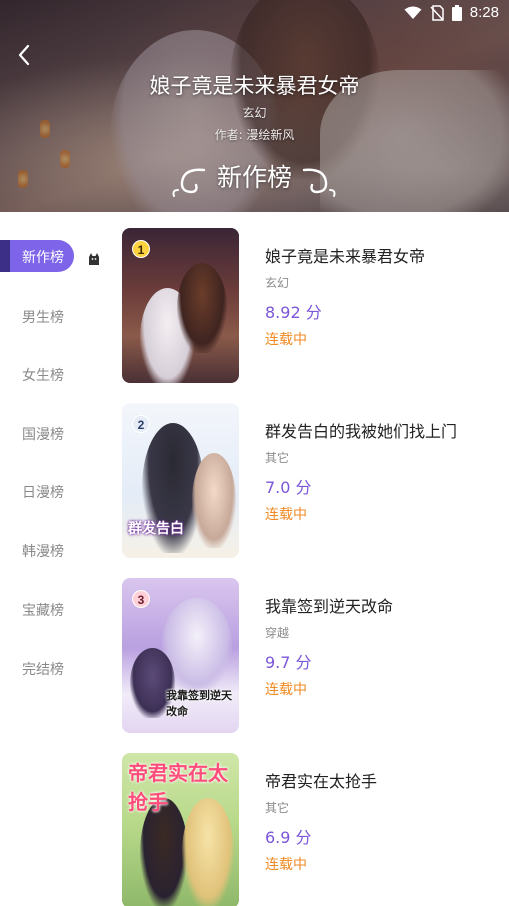  Describe the element at coordinates (361, 431) in the screenshot. I see `book-title: 群发告白的我被她们找上门` at that location.